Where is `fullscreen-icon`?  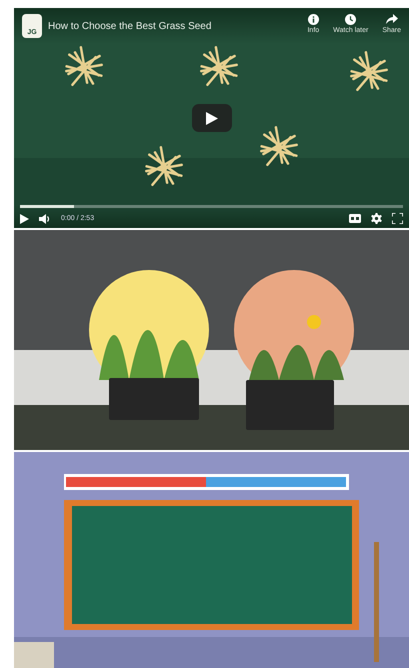 fullscreen-icon is located at coordinates (397, 218).